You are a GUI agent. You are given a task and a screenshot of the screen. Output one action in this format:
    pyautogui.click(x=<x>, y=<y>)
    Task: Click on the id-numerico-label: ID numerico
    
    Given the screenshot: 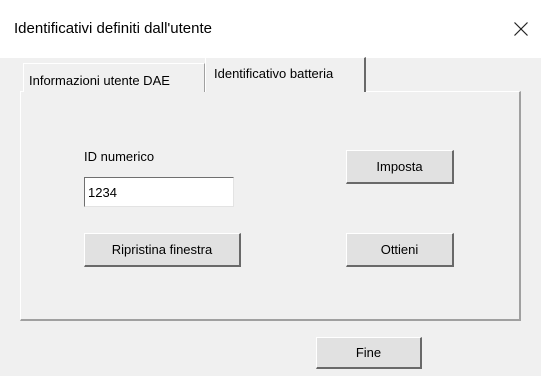 What is the action you would take?
    pyautogui.click(x=119, y=156)
    